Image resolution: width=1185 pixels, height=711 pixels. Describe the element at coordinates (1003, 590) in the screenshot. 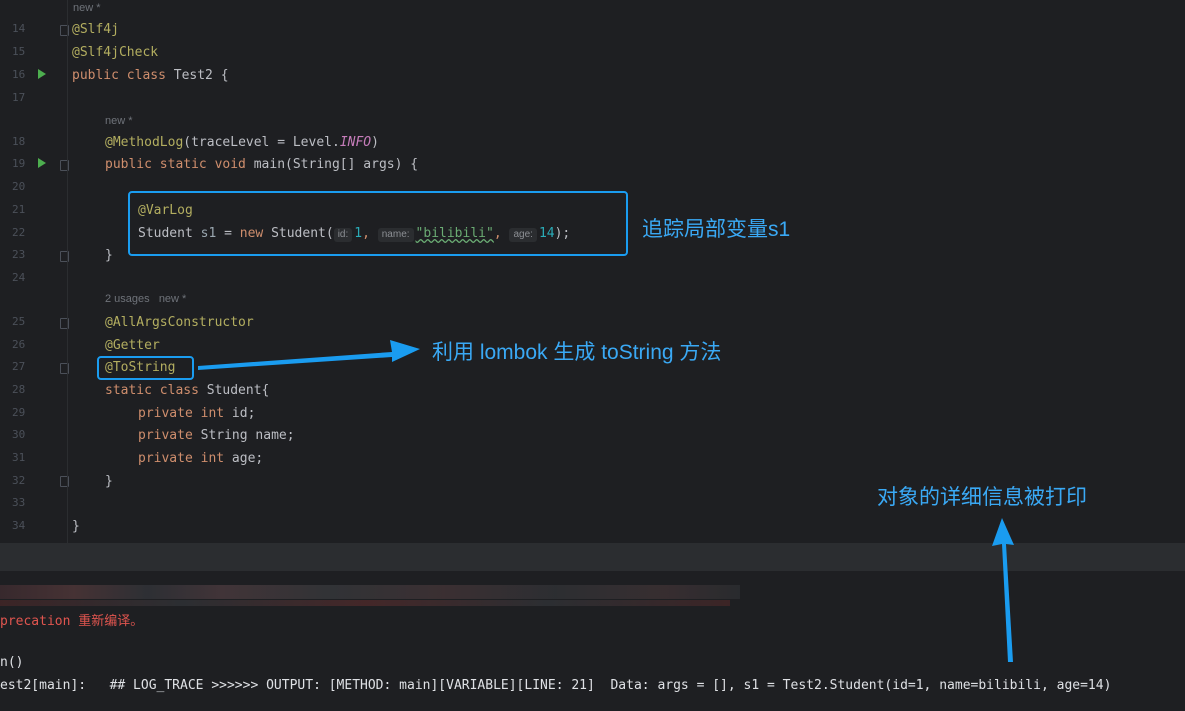

I see `arrow-to-output-icon` at that location.